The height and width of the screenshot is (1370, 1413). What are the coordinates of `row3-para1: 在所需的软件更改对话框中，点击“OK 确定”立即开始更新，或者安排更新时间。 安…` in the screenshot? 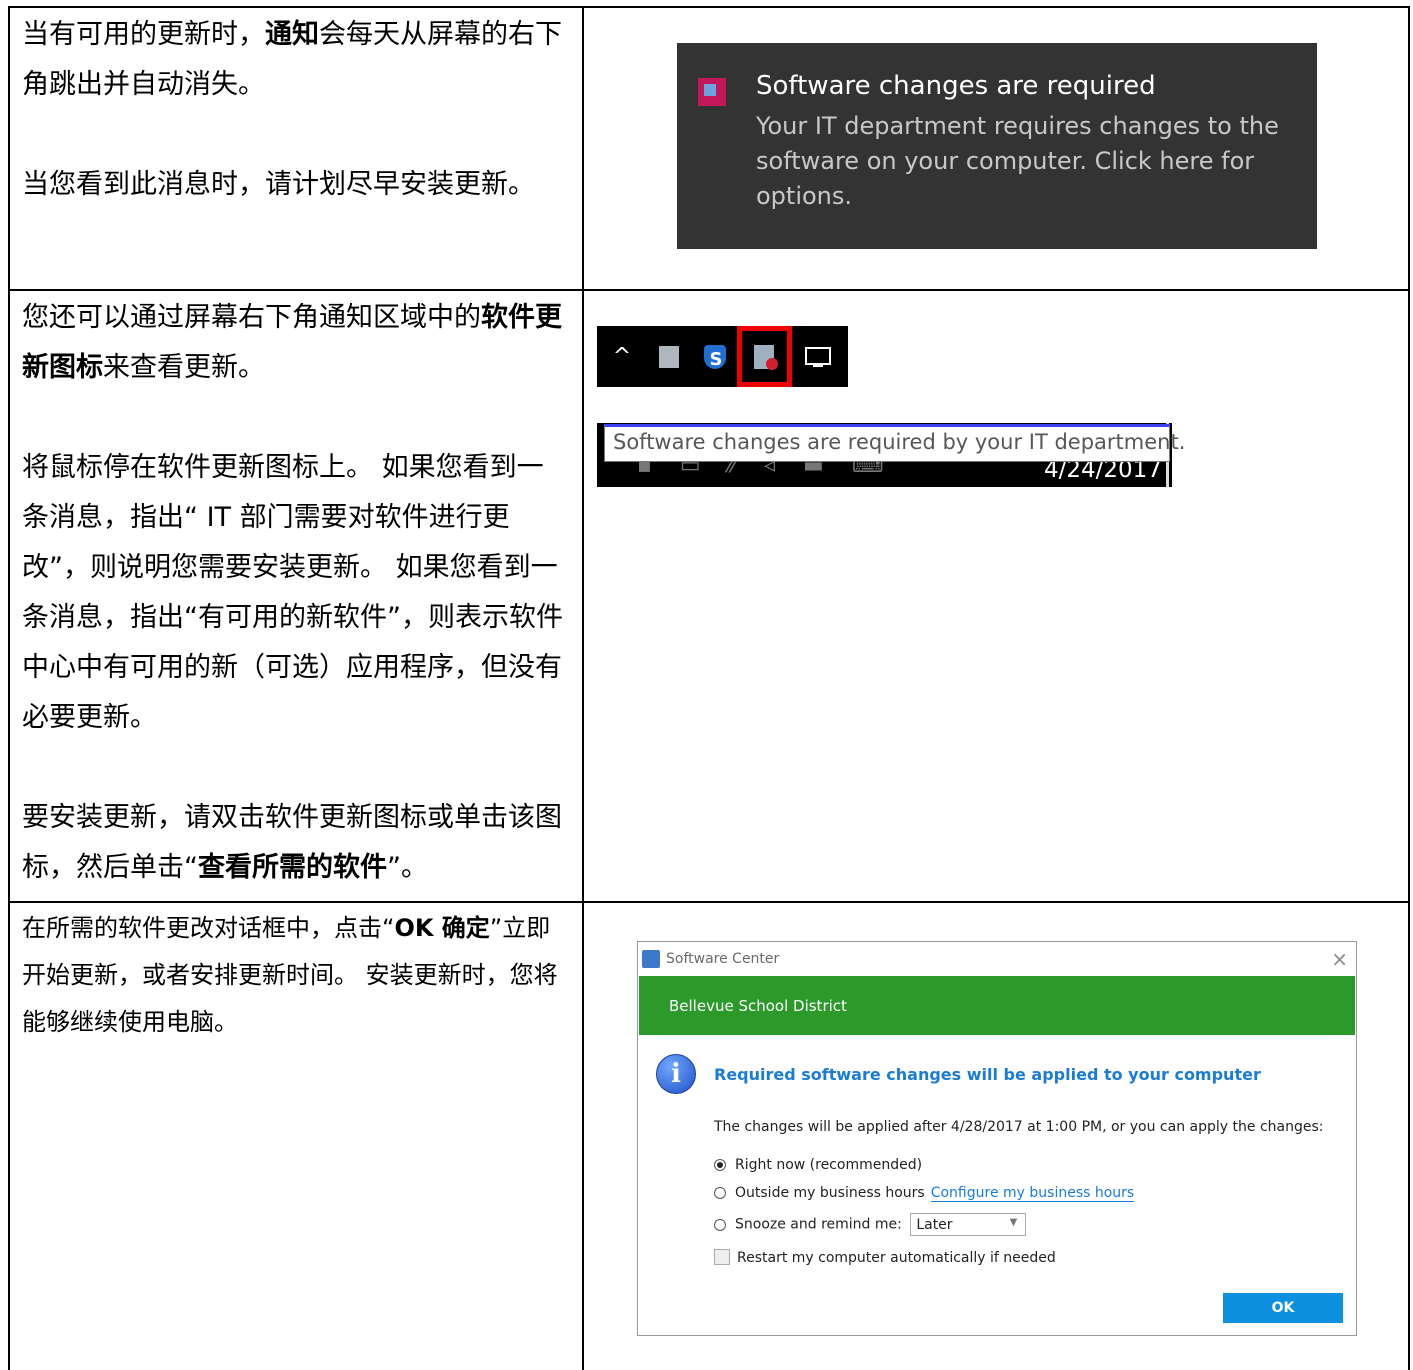 It's located at (290, 975).